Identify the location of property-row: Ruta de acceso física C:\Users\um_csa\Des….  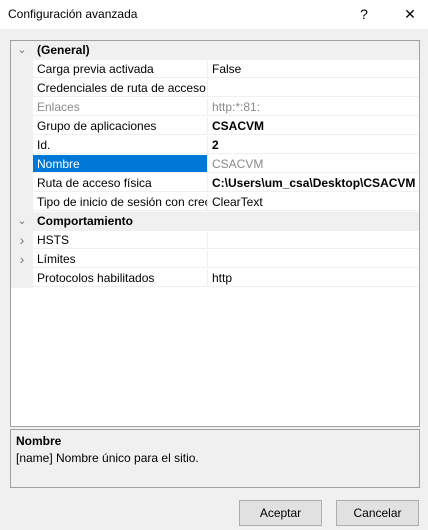
(215, 183).